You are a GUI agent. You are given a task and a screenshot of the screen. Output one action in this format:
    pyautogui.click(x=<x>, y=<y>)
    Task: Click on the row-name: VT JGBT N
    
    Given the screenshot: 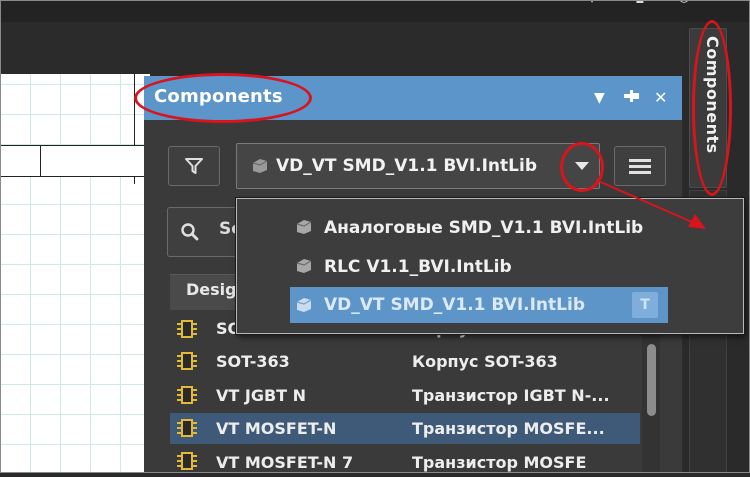 What is the action you would take?
    pyautogui.click(x=261, y=395)
    